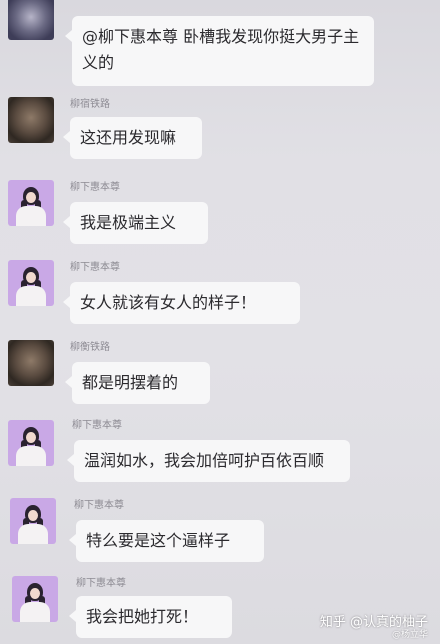 Image resolution: width=440 pixels, height=644 pixels. What do you see at coordinates (150, 617) in the screenshot?
I see `message-bubble: 我会把她打死！` at bounding box center [150, 617].